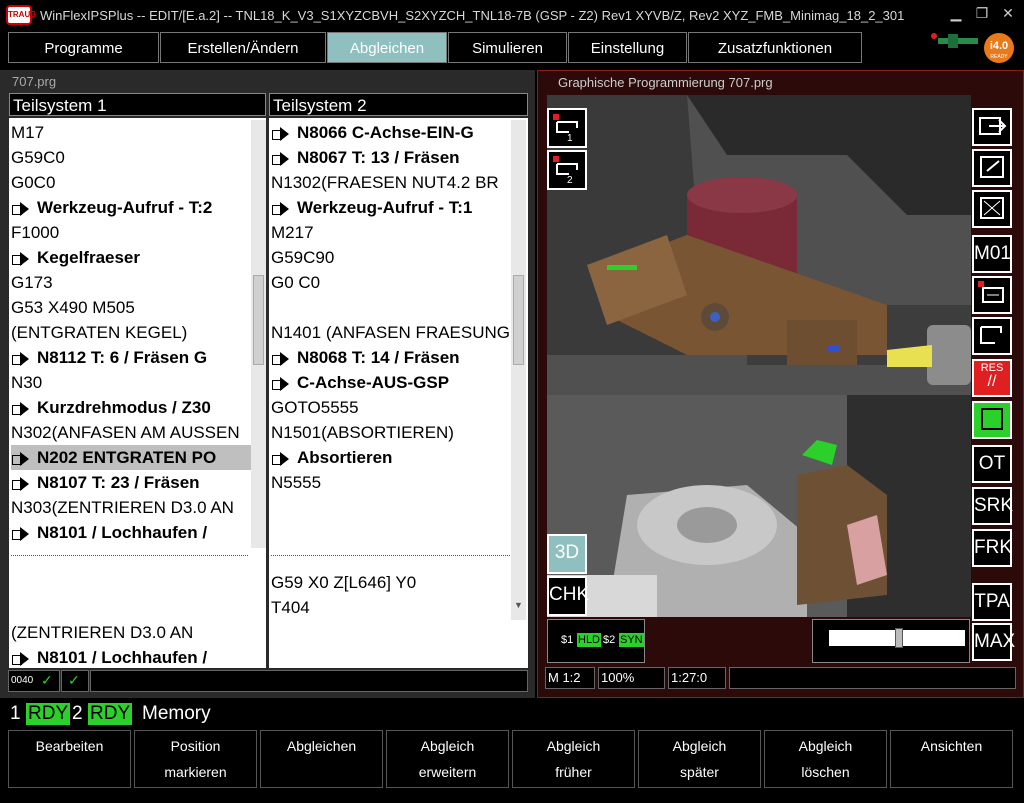  Describe the element at coordinates (138, 282) in the screenshot. I see `code-line: G173` at that location.